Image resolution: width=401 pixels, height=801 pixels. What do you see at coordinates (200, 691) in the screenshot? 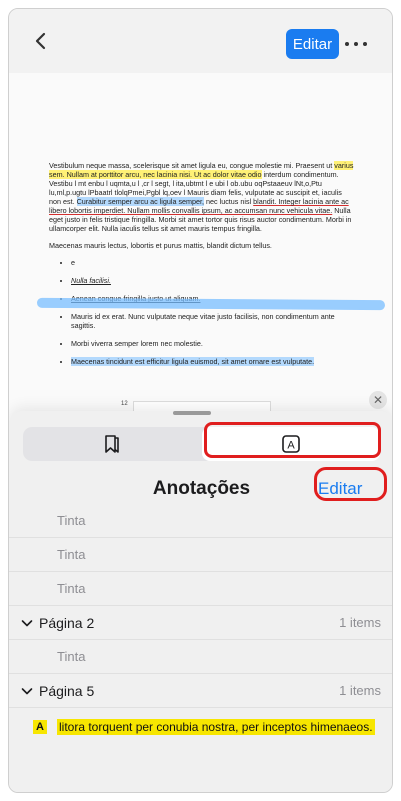
I see `section-header-page-5: Página 5 1 items` at bounding box center [200, 691].